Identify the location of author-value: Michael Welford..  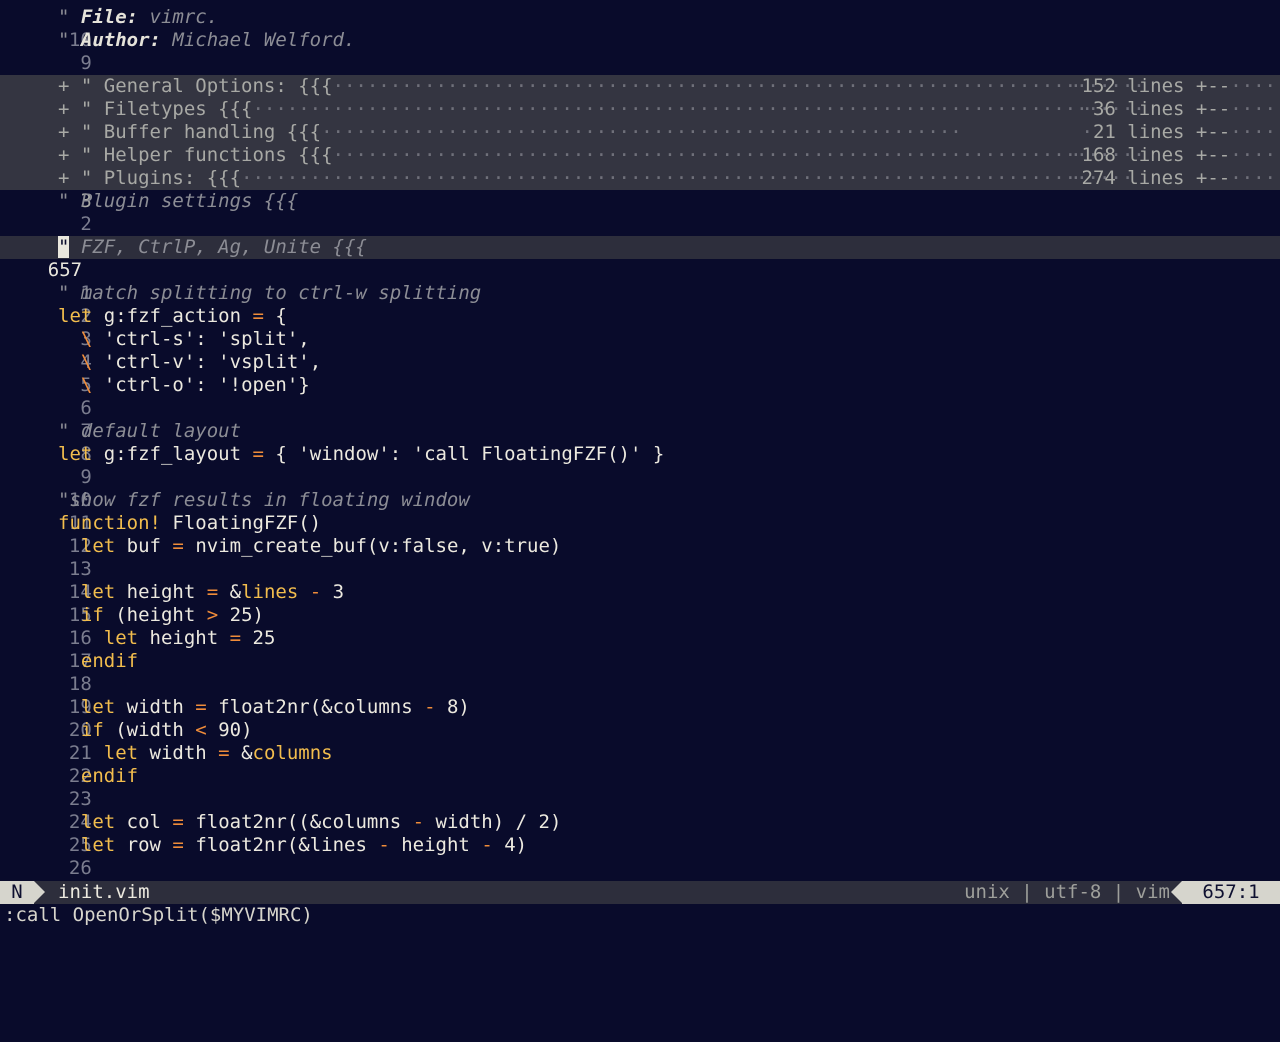
(258, 40).